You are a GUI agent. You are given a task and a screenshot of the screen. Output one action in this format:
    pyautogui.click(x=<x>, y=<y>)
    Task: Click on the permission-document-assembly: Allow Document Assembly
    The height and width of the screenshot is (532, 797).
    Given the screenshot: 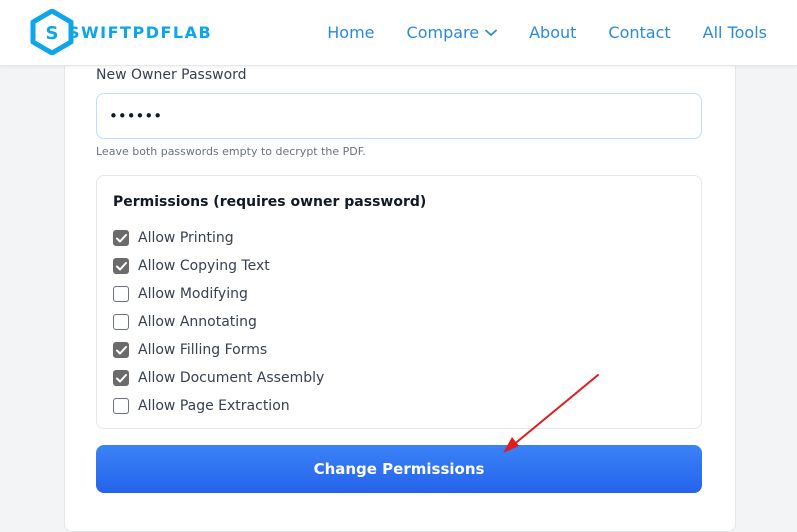 What is the action you would take?
    pyautogui.click(x=218, y=378)
    